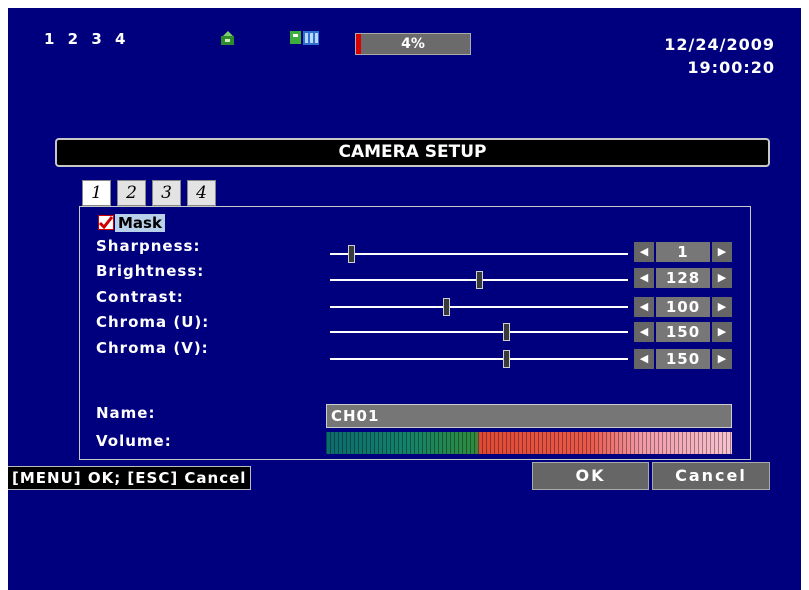  I want to click on mask-label: Mask, so click(140, 223).